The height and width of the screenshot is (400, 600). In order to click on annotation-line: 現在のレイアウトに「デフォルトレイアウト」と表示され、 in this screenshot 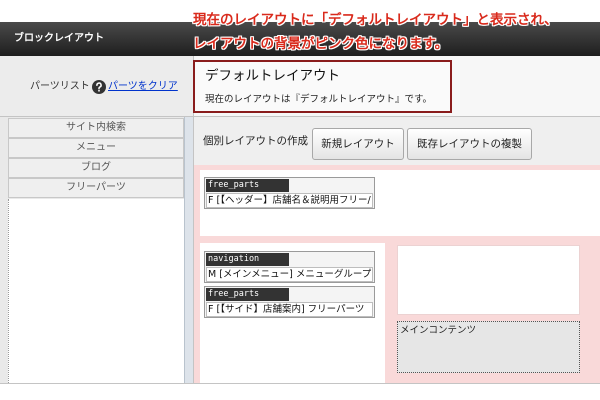, I will do `click(375, 20)`.